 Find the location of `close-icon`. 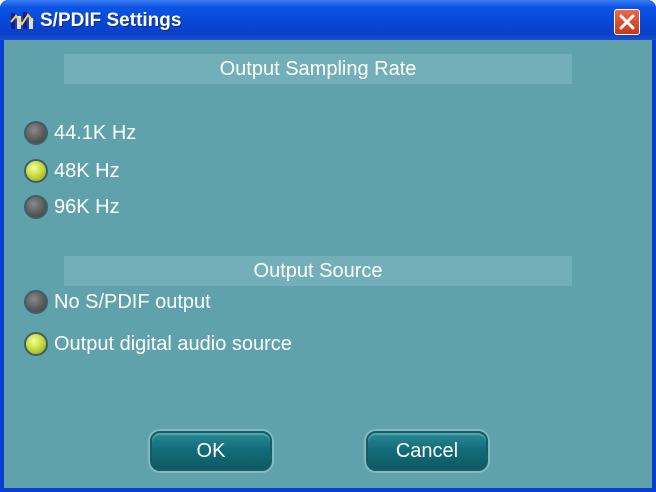

close-icon is located at coordinates (627, 22).